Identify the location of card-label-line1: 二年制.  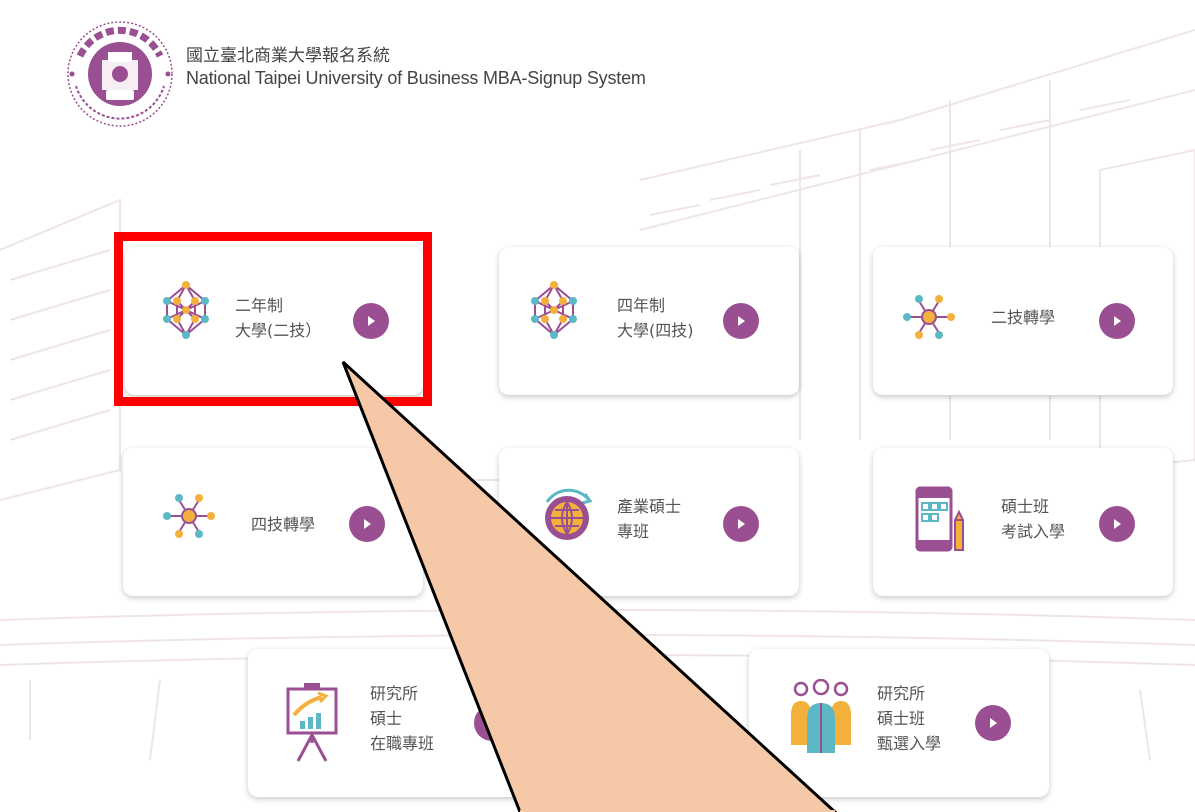
(259, 305).